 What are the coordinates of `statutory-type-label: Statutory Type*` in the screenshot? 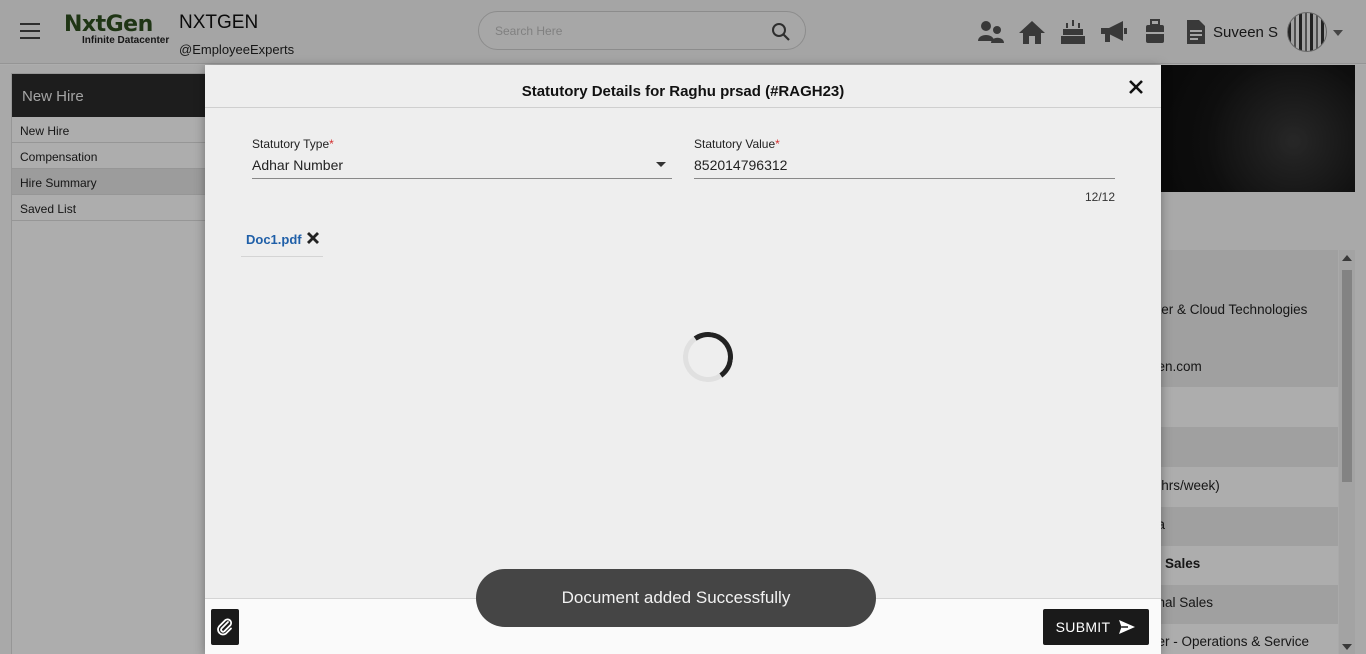 It's located at (293, 144).